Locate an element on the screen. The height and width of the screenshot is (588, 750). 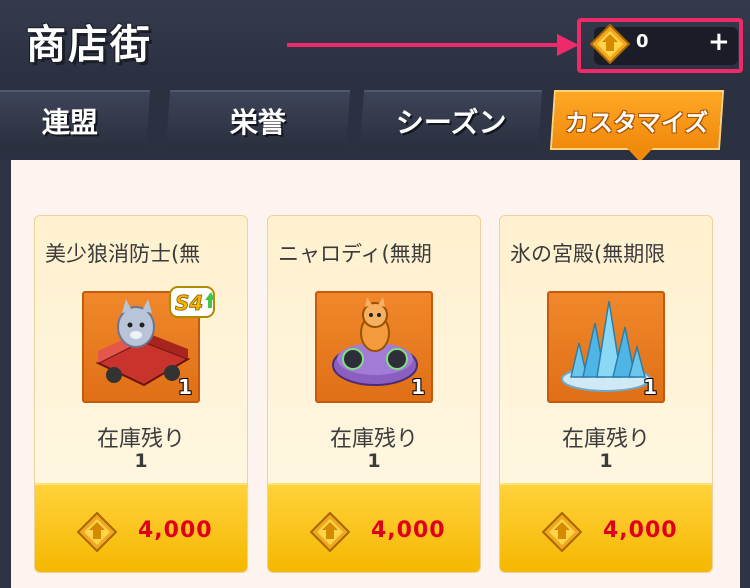
tab-honor: 栄誉 is located at coordinates (258, 120).